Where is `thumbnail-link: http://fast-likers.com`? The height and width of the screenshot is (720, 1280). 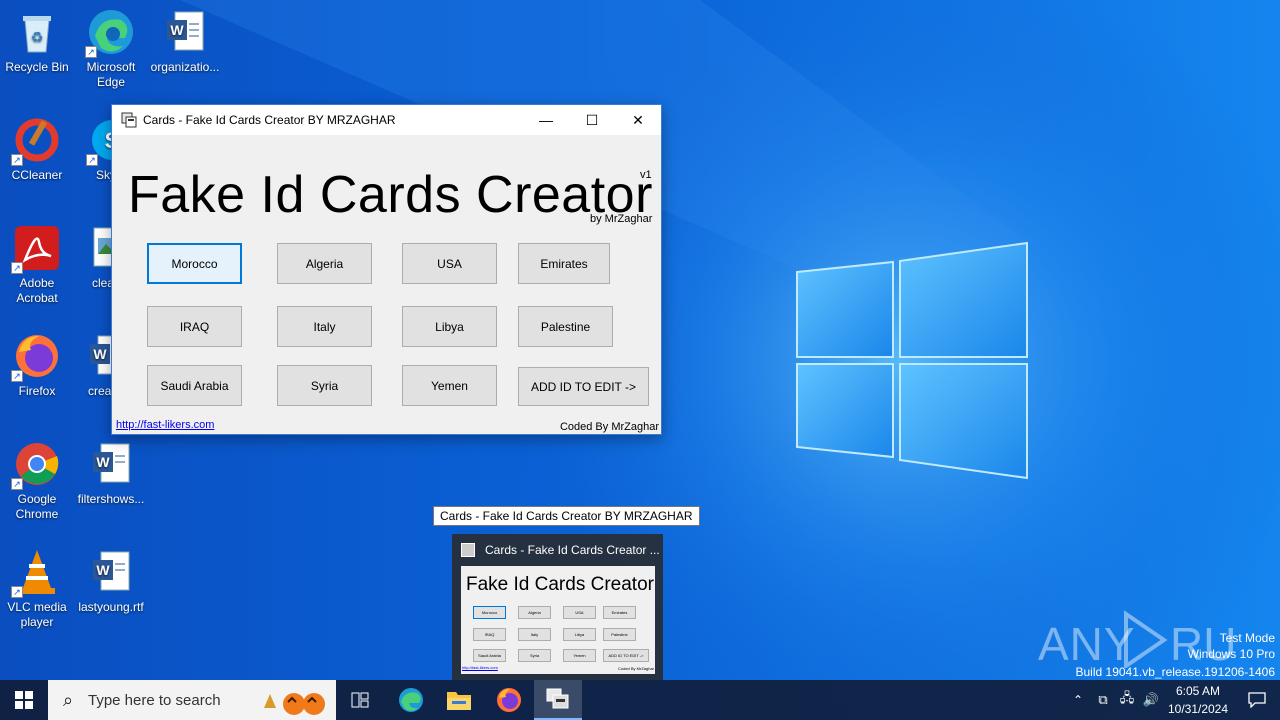
thumbnail-link: http://fast-likers.com is located at coordinates (480, 667).